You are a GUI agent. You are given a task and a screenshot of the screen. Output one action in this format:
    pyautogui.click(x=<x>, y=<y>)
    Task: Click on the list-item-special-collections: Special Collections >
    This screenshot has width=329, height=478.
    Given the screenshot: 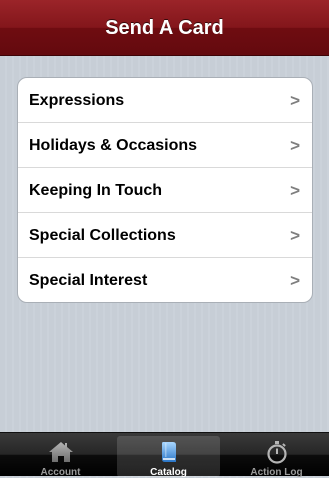 What is the action you would take?
    pyautogui.click(x=165, y=235)
    